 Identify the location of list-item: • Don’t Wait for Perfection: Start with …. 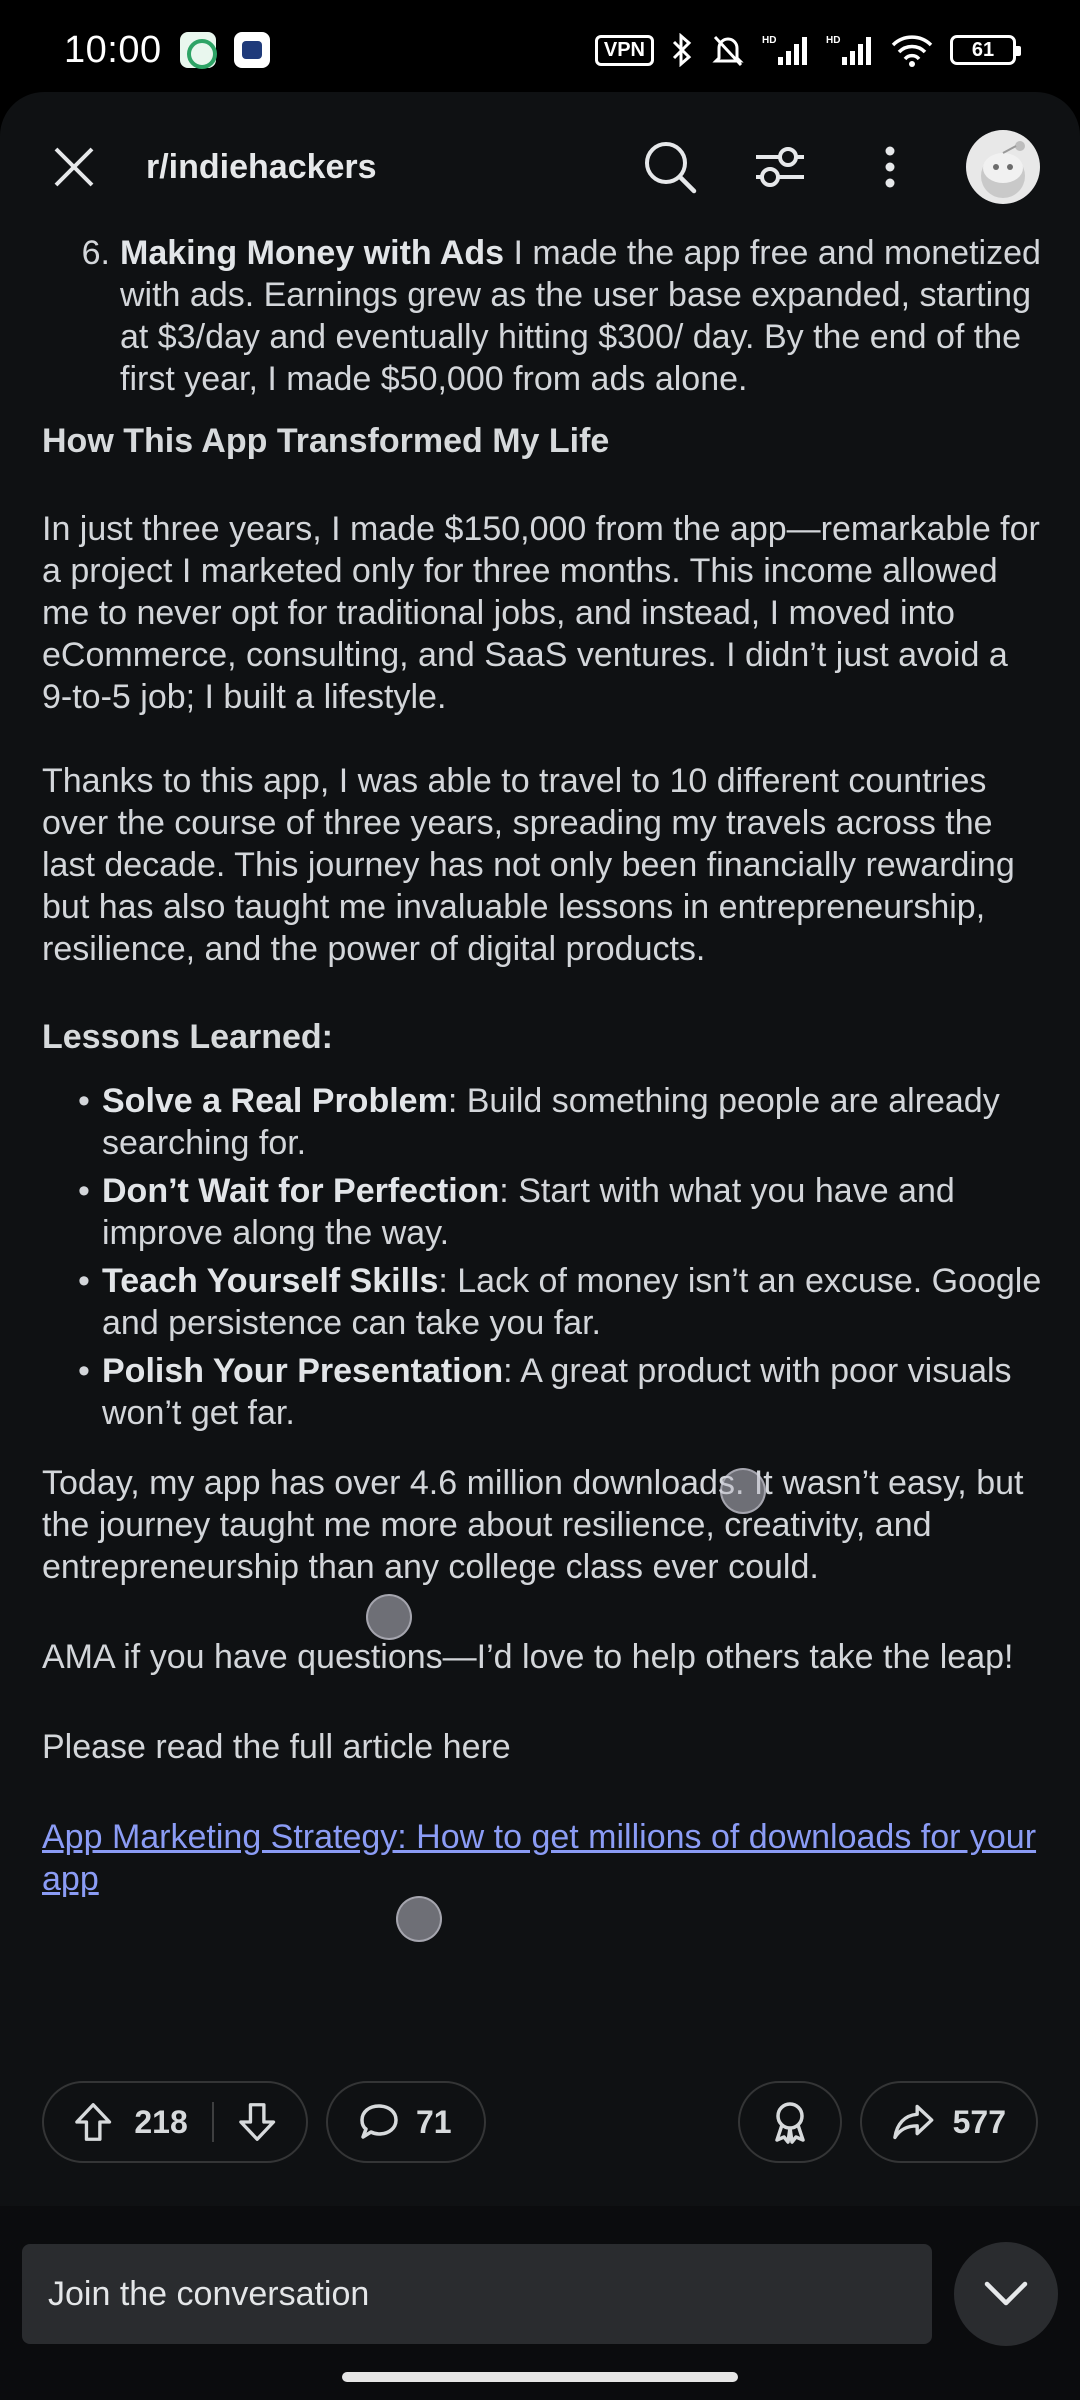
(516, 1212).